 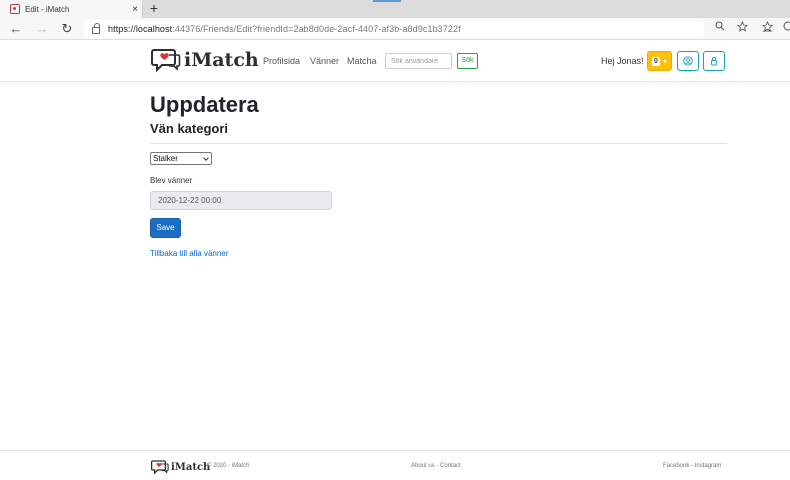 I want to click on form-subtitle: Vän kategori, so click(x=189, y=128).